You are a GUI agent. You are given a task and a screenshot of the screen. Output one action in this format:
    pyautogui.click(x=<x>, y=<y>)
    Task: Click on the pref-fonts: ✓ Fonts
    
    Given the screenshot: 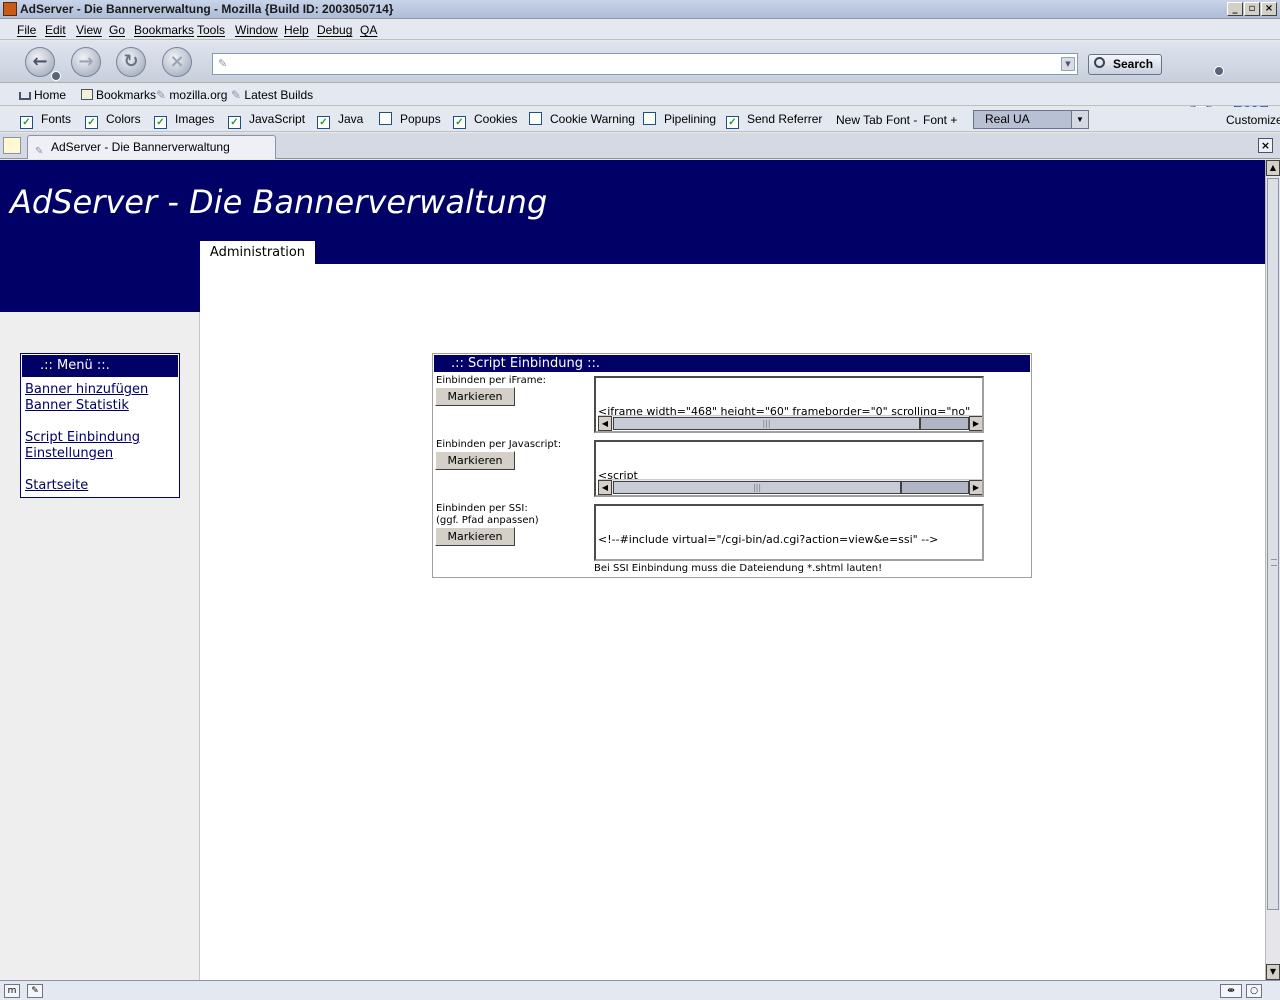 What is the action you would take?
    pyautogui.click(x=45, y=120)
    